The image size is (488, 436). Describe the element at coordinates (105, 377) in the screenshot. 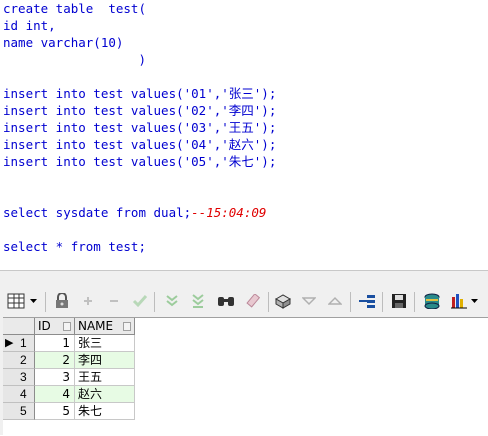

I see `table-cell-name: 王五` at that location.